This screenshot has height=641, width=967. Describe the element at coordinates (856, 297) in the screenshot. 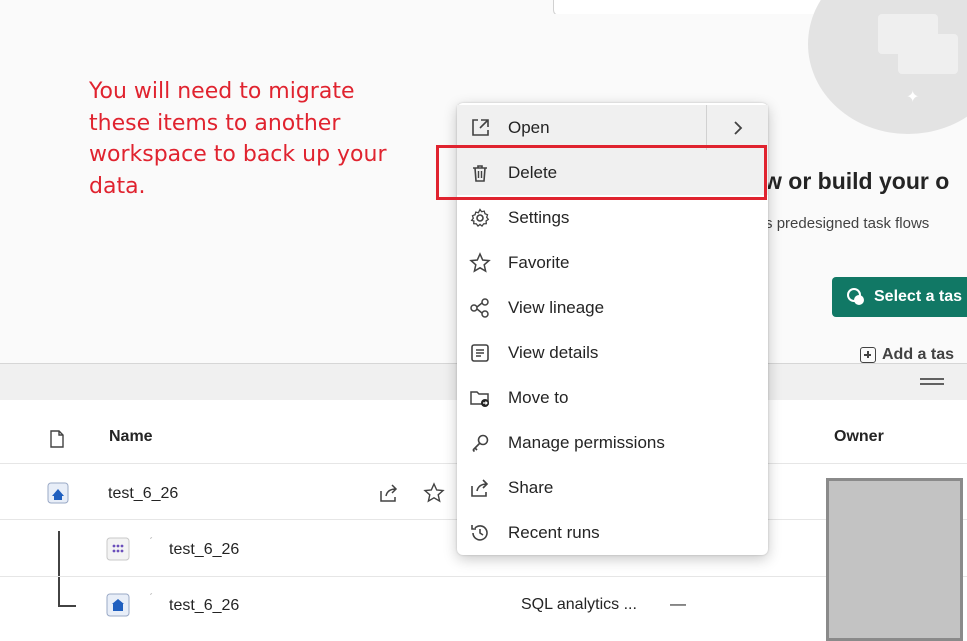

I see `task-flow-icon` at that location.